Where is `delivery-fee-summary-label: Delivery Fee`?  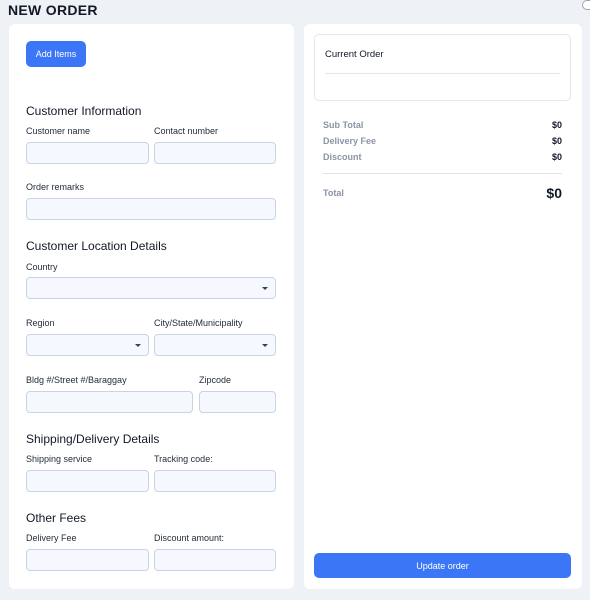 delivery-fee-summary-label: Delivery Fee is located at coordinates (350, 141).